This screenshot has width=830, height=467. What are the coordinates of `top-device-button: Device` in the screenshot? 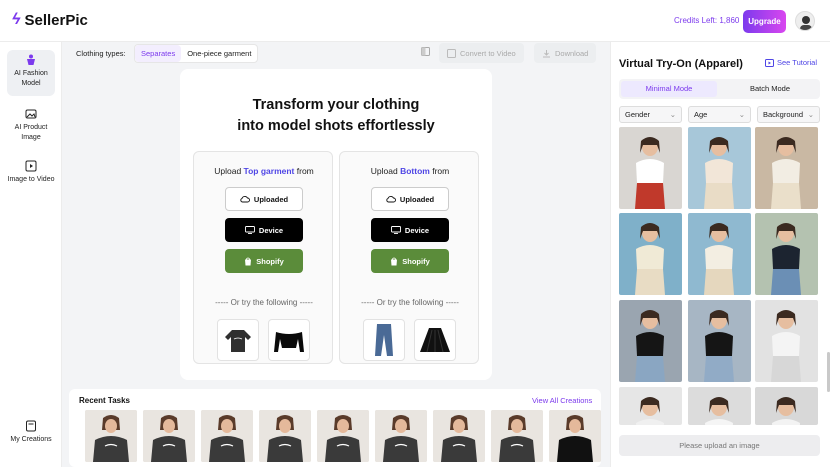 It's located at (264, 230).